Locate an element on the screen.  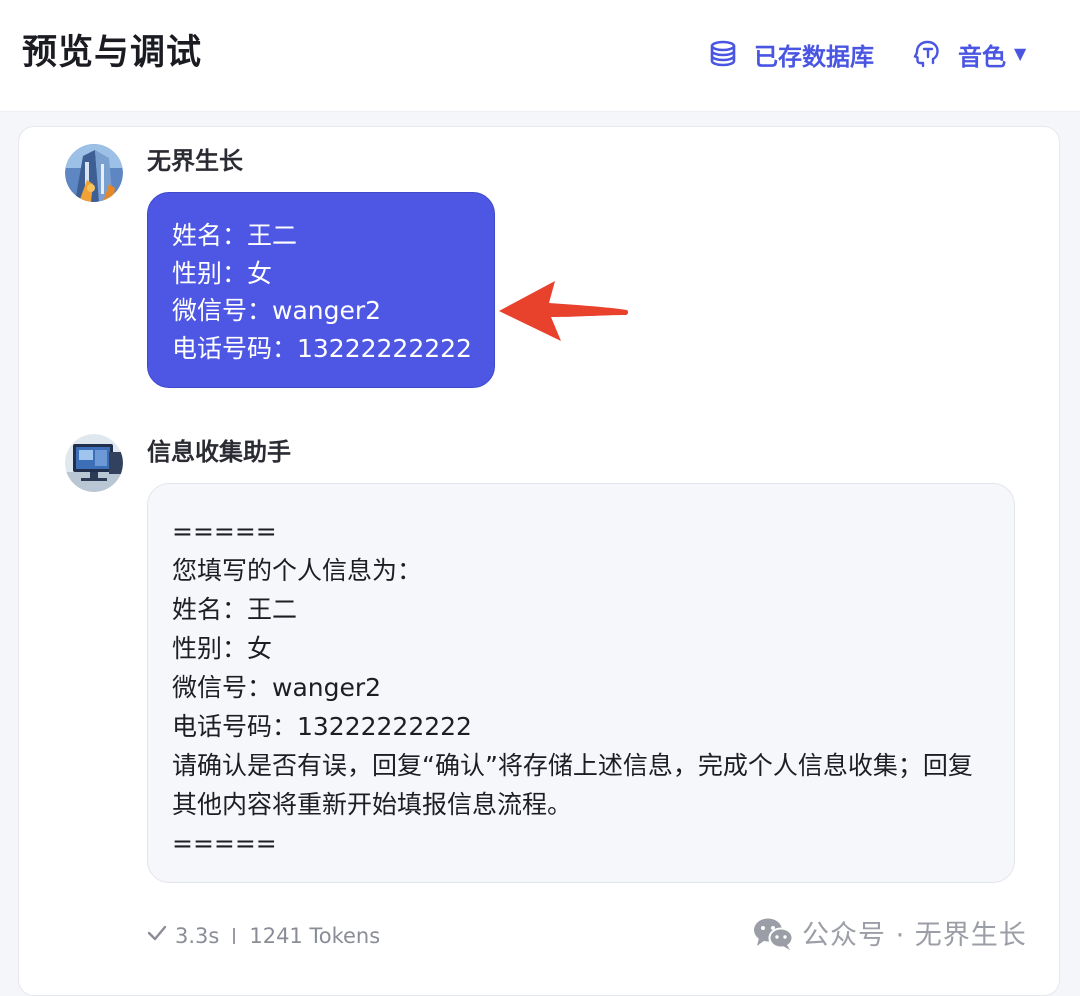
saved-database-label: 已存数据库 is located at coordinates (814, 56).